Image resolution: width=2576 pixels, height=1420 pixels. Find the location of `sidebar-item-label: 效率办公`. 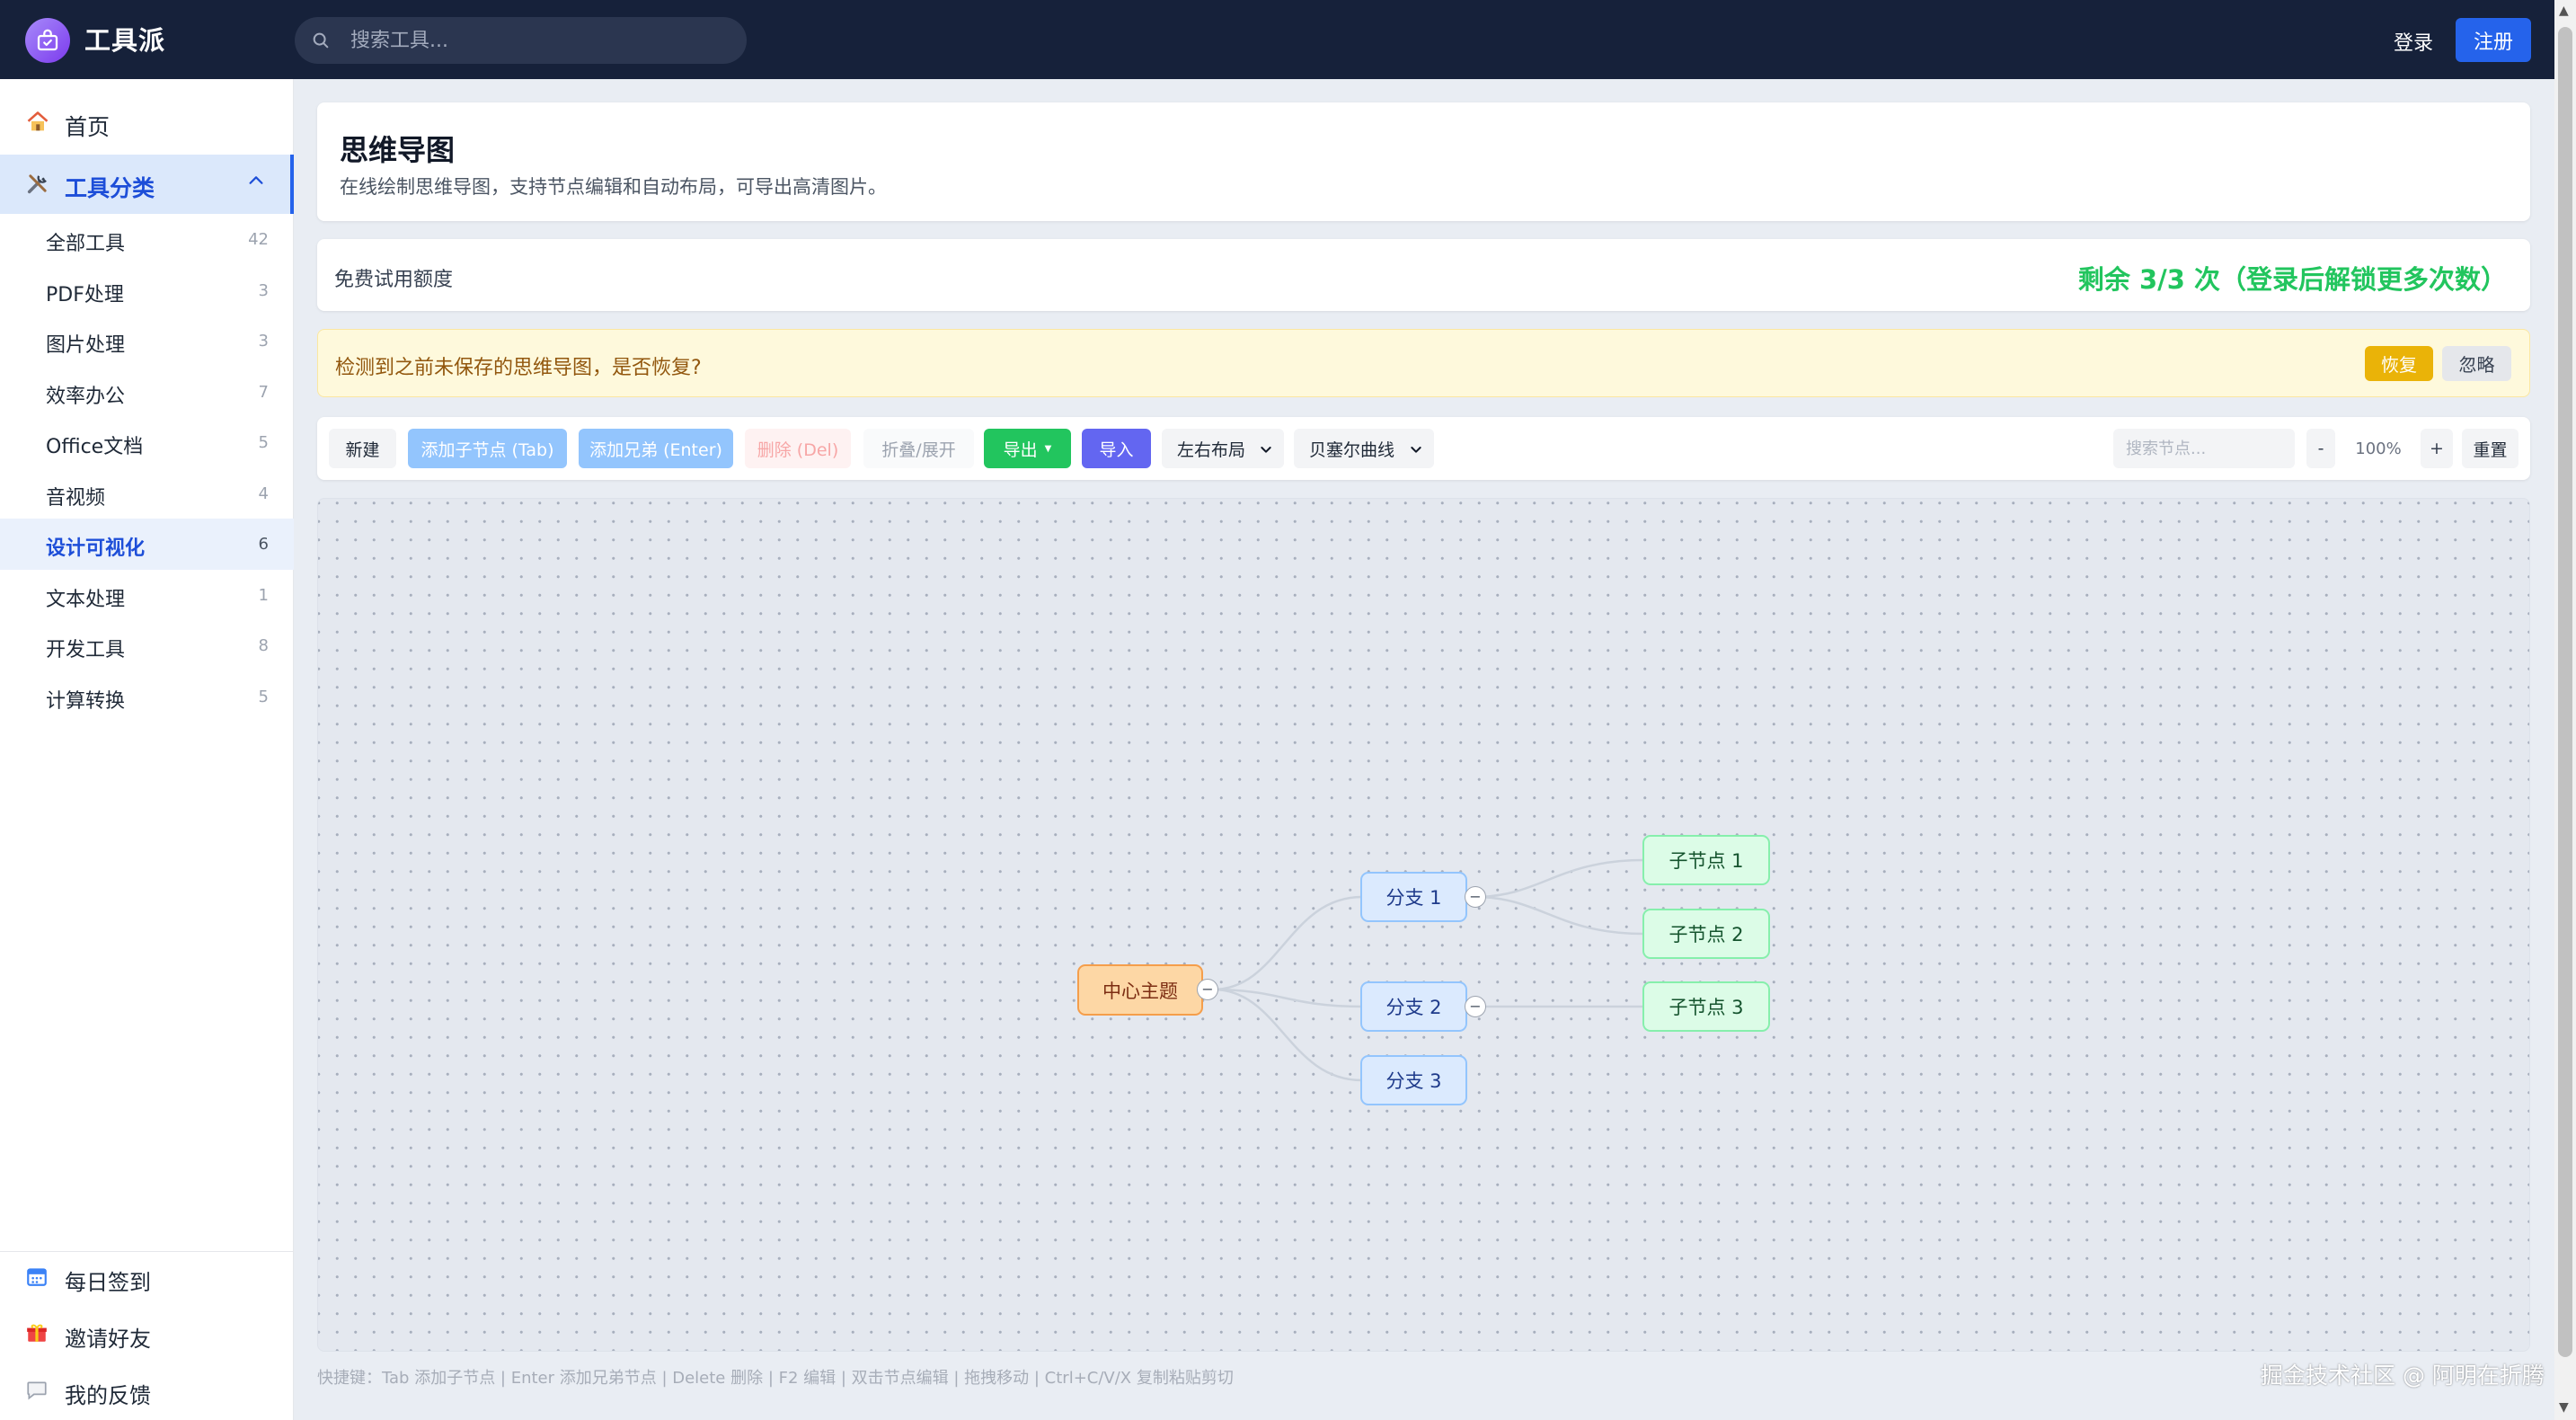

sidebar-item-label: 效率办公 is located at coordinates (86, 397).